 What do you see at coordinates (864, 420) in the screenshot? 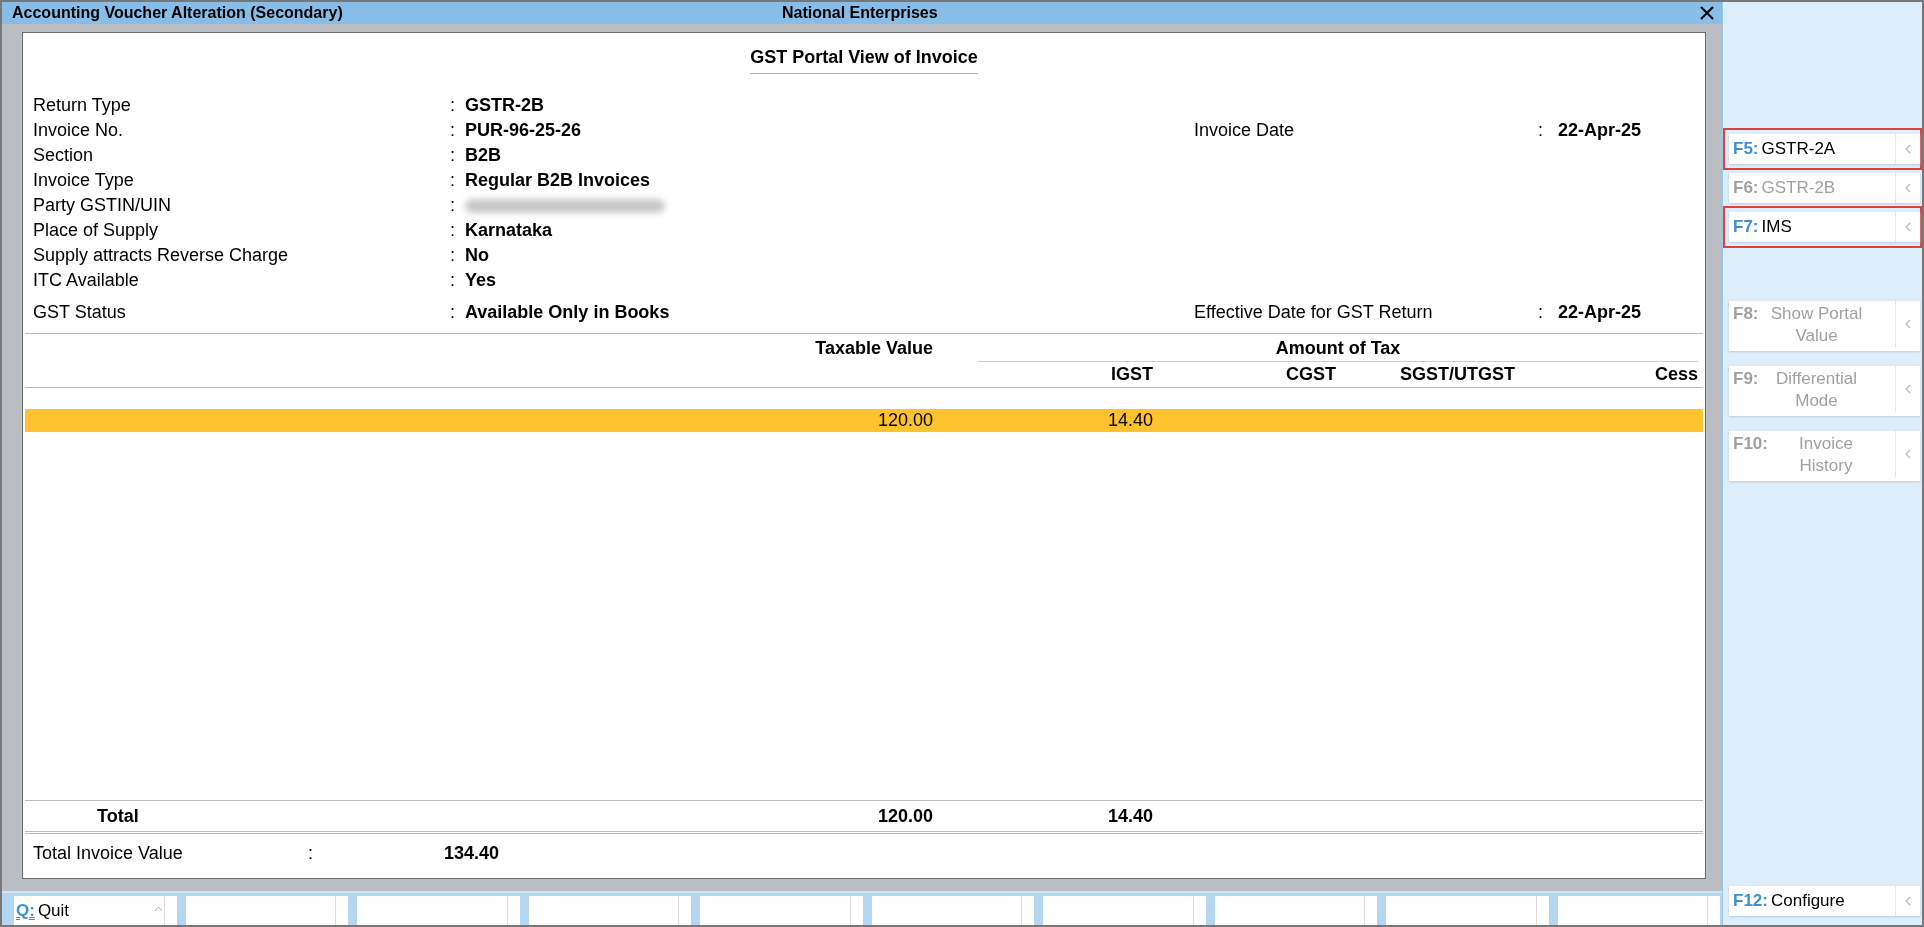
I see `table-row: 120.00 14.40` at bounding box center [864, 420].